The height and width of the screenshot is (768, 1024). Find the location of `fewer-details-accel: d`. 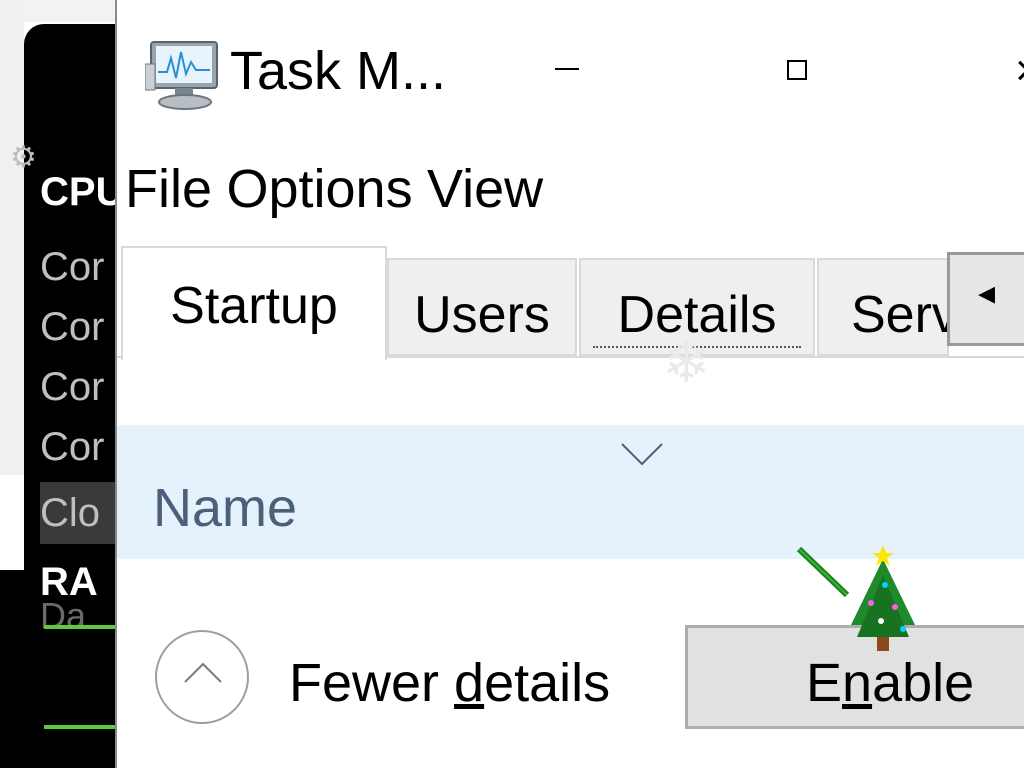

fewer-details-accel: d is located at coordinates (469, 683).